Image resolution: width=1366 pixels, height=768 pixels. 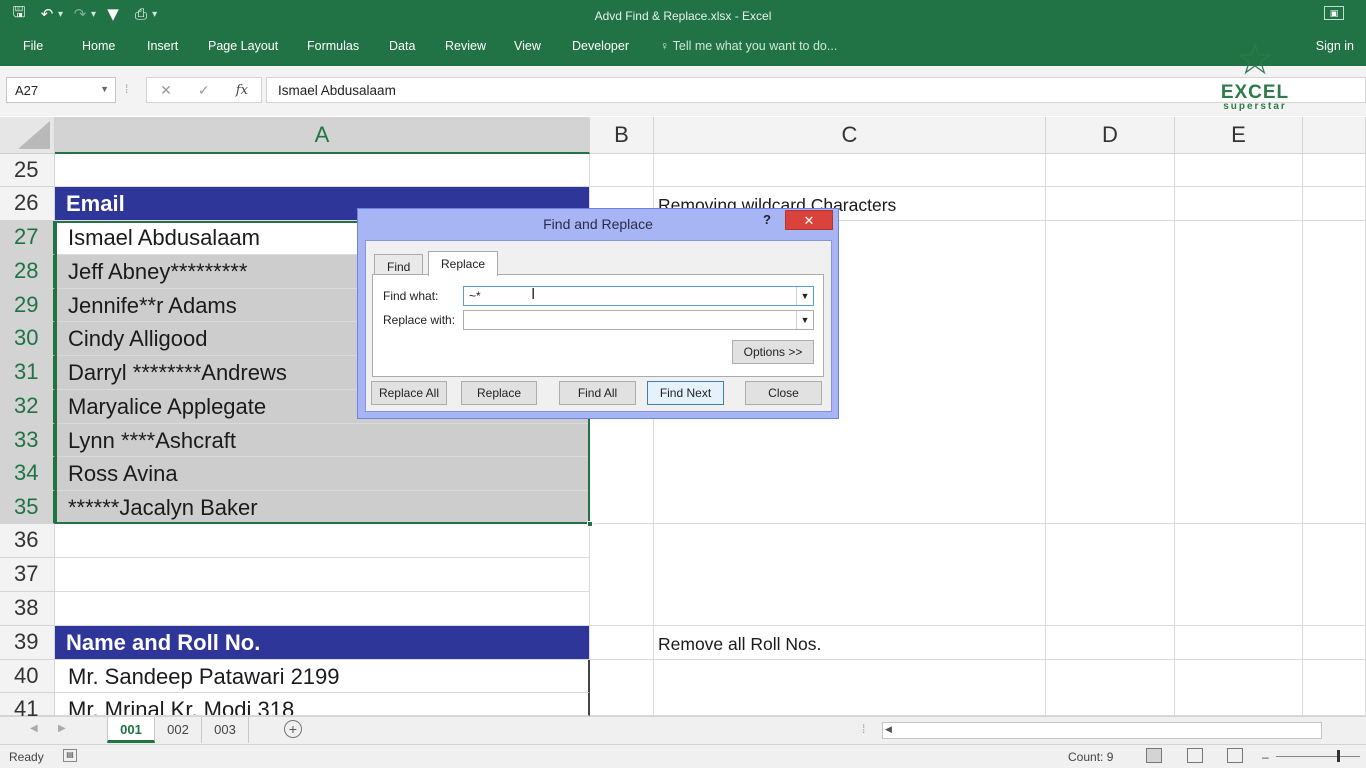 I want to click on cells-f36-f38, so click(x=1334, y=575).